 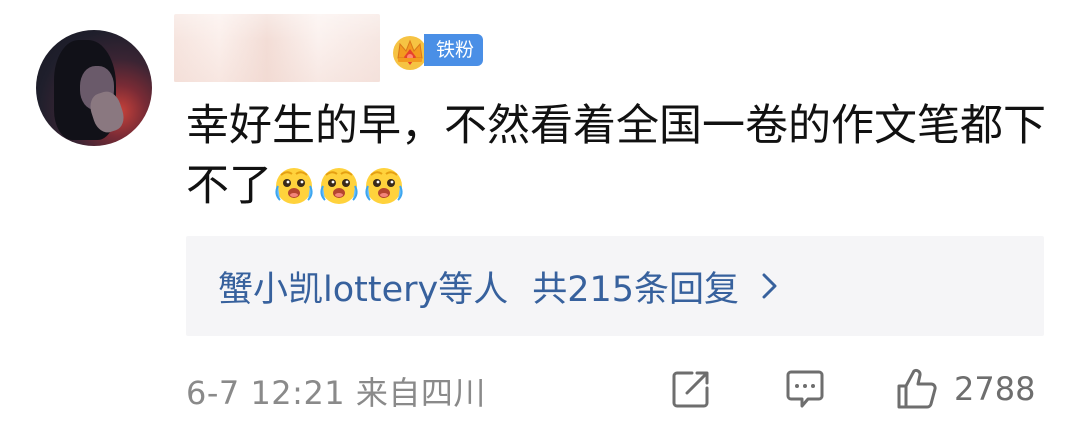 What do you see at coordinates (277, 48) in the screenshot?
I see `username-blurred` at bounding box center [277, 48].